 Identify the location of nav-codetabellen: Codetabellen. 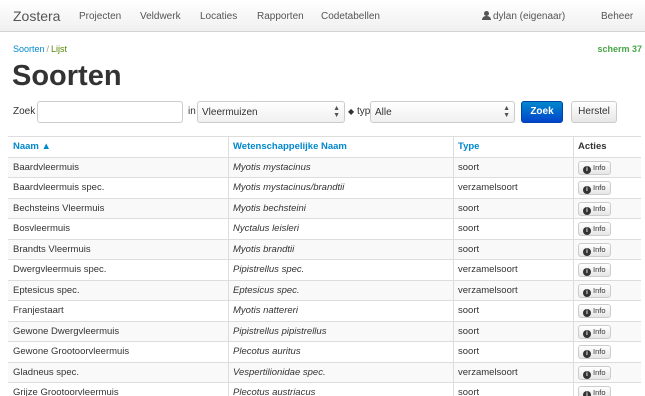
(350, 16).